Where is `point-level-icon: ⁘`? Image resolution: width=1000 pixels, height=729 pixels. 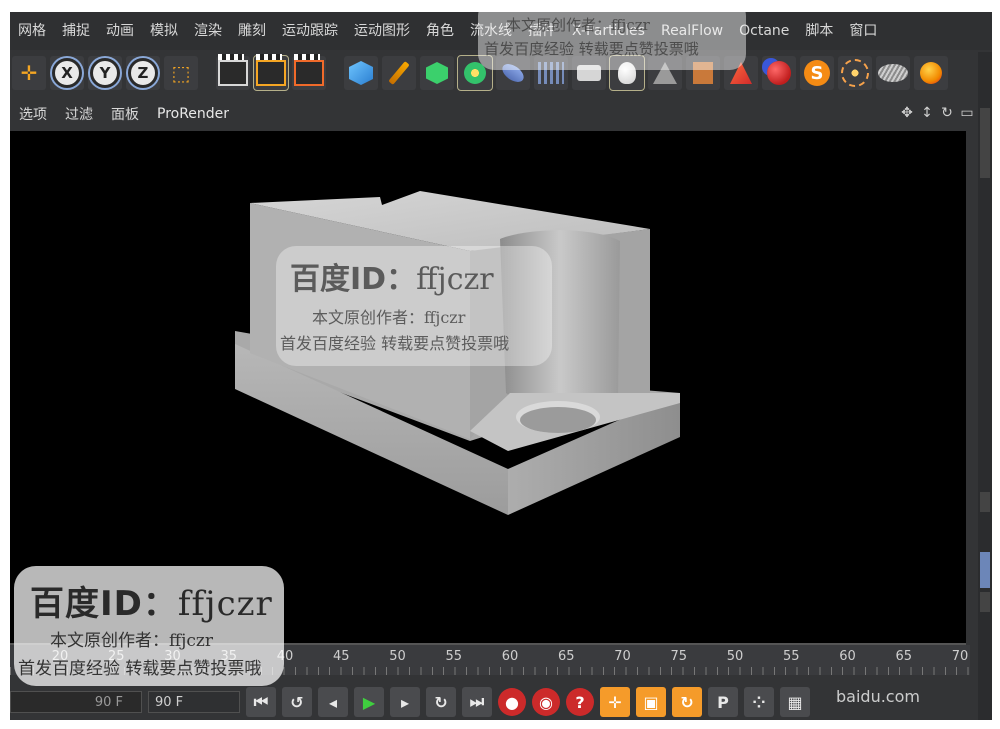
point-level-icon: ⁘ is located at coordinates (759, 702).